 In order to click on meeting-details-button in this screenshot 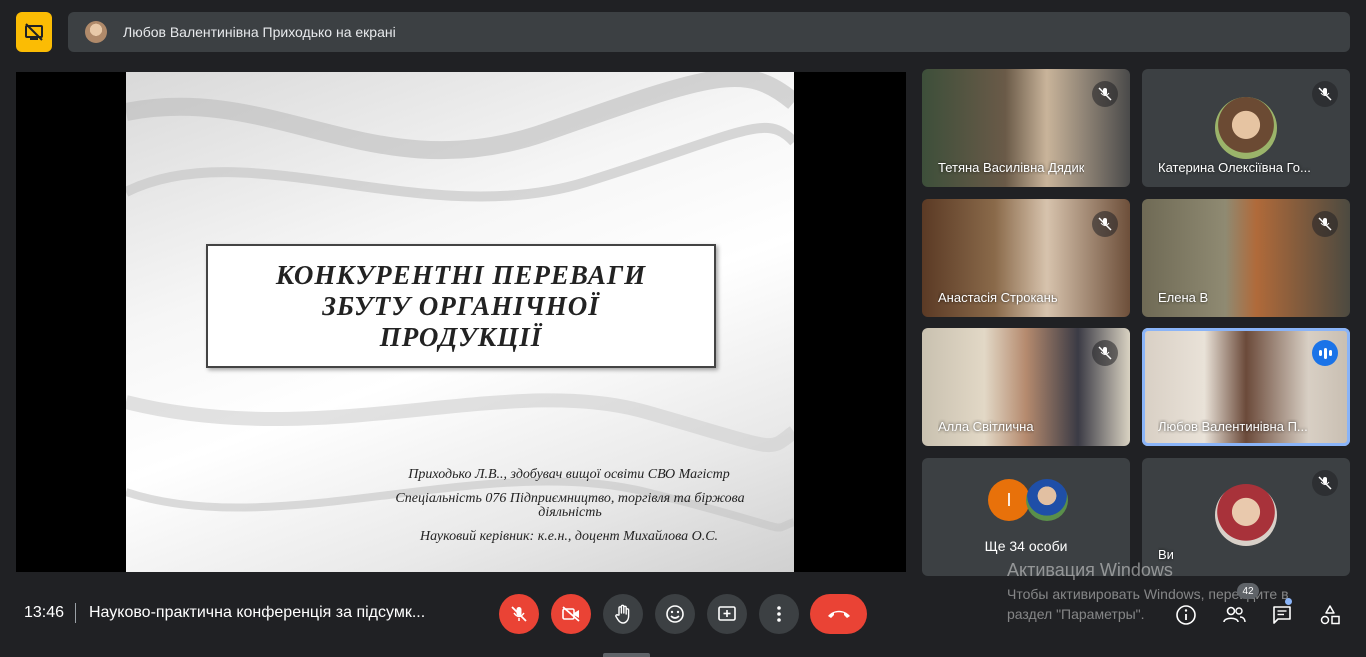, I will do `click(1186, 615)`.